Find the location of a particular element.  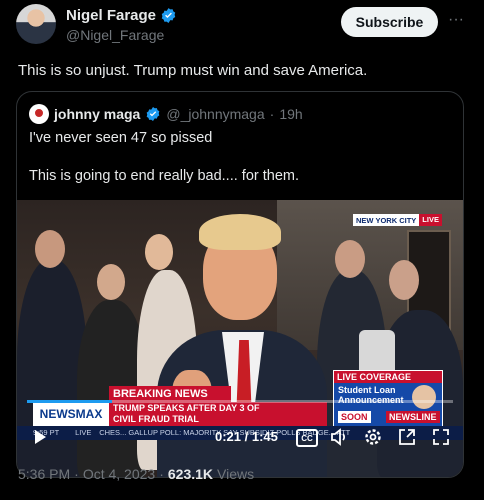

more-icon: ··· is located at coordinates (456, 20).